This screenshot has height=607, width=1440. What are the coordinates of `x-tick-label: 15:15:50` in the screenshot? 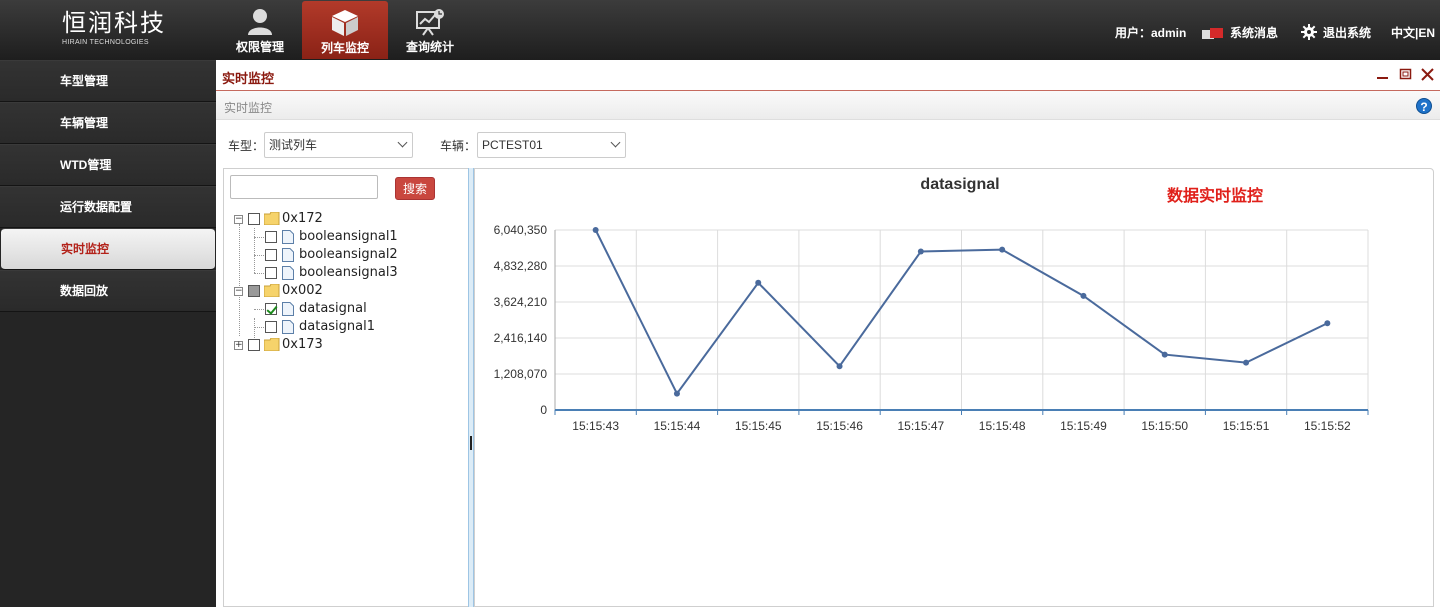 It's located at (1164, 426).